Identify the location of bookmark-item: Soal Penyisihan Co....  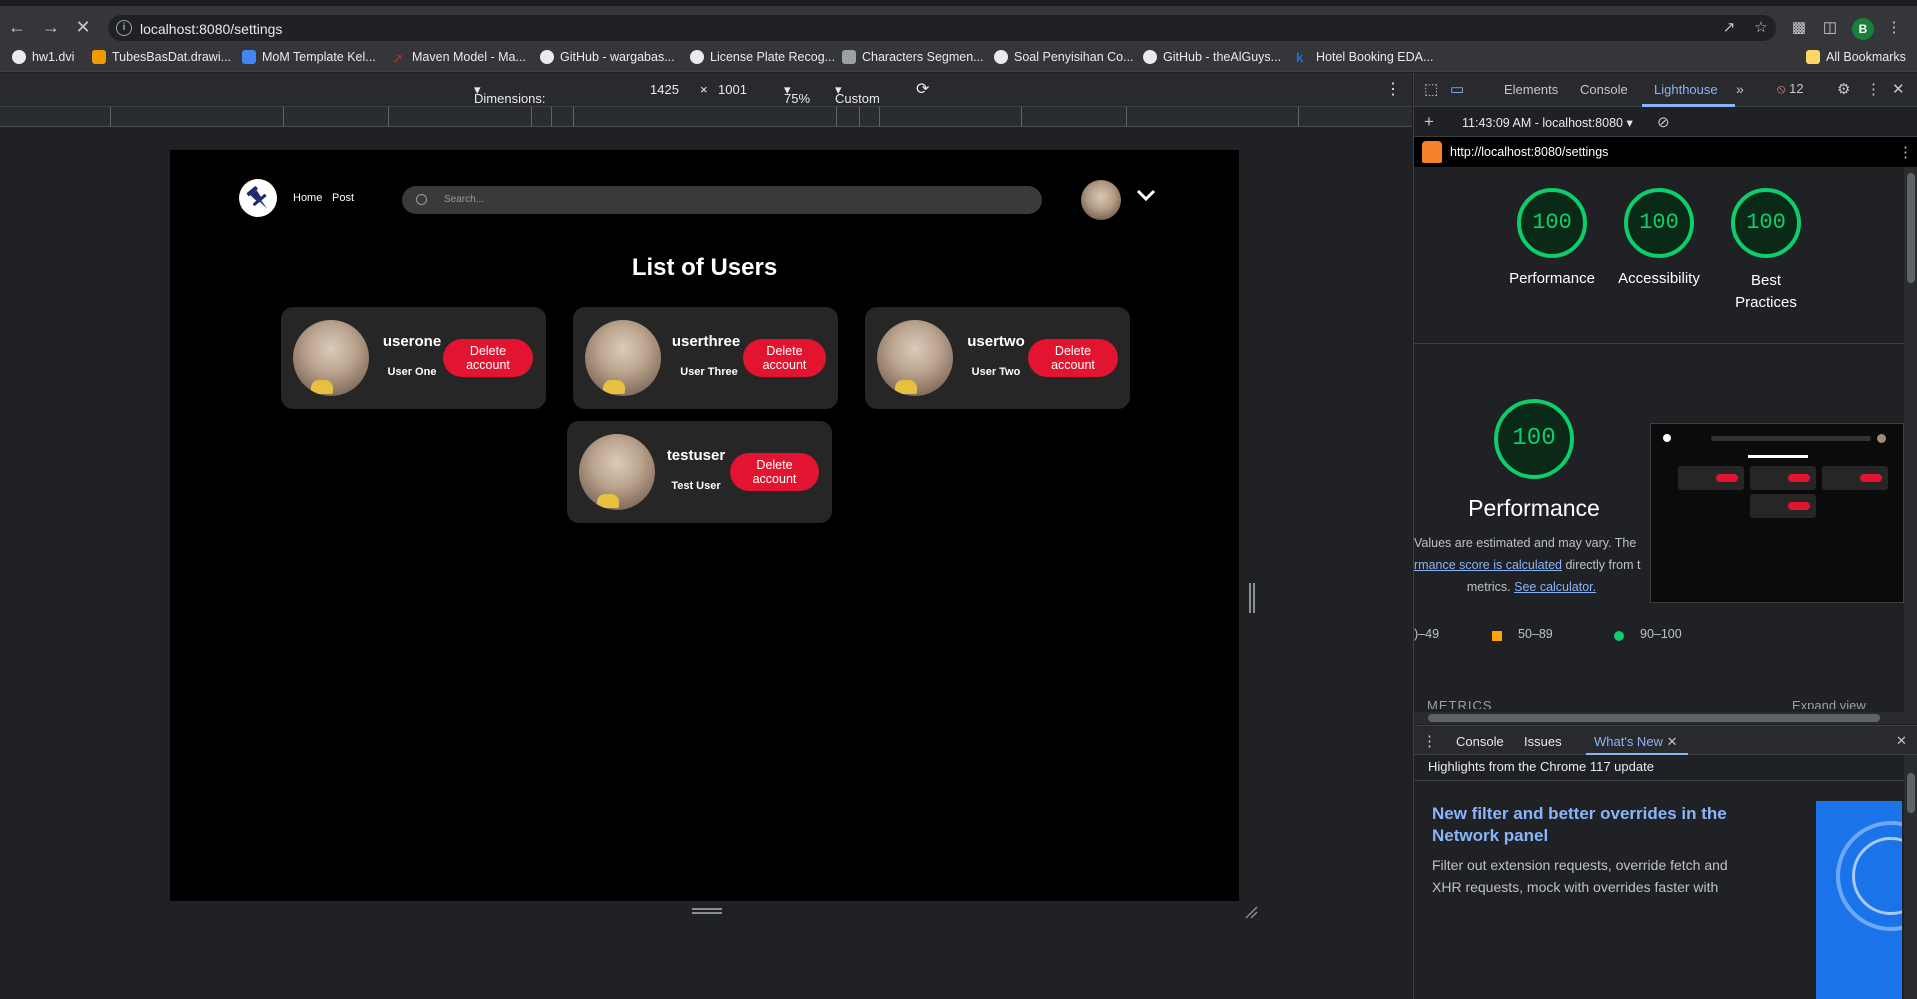
(1064, 57).